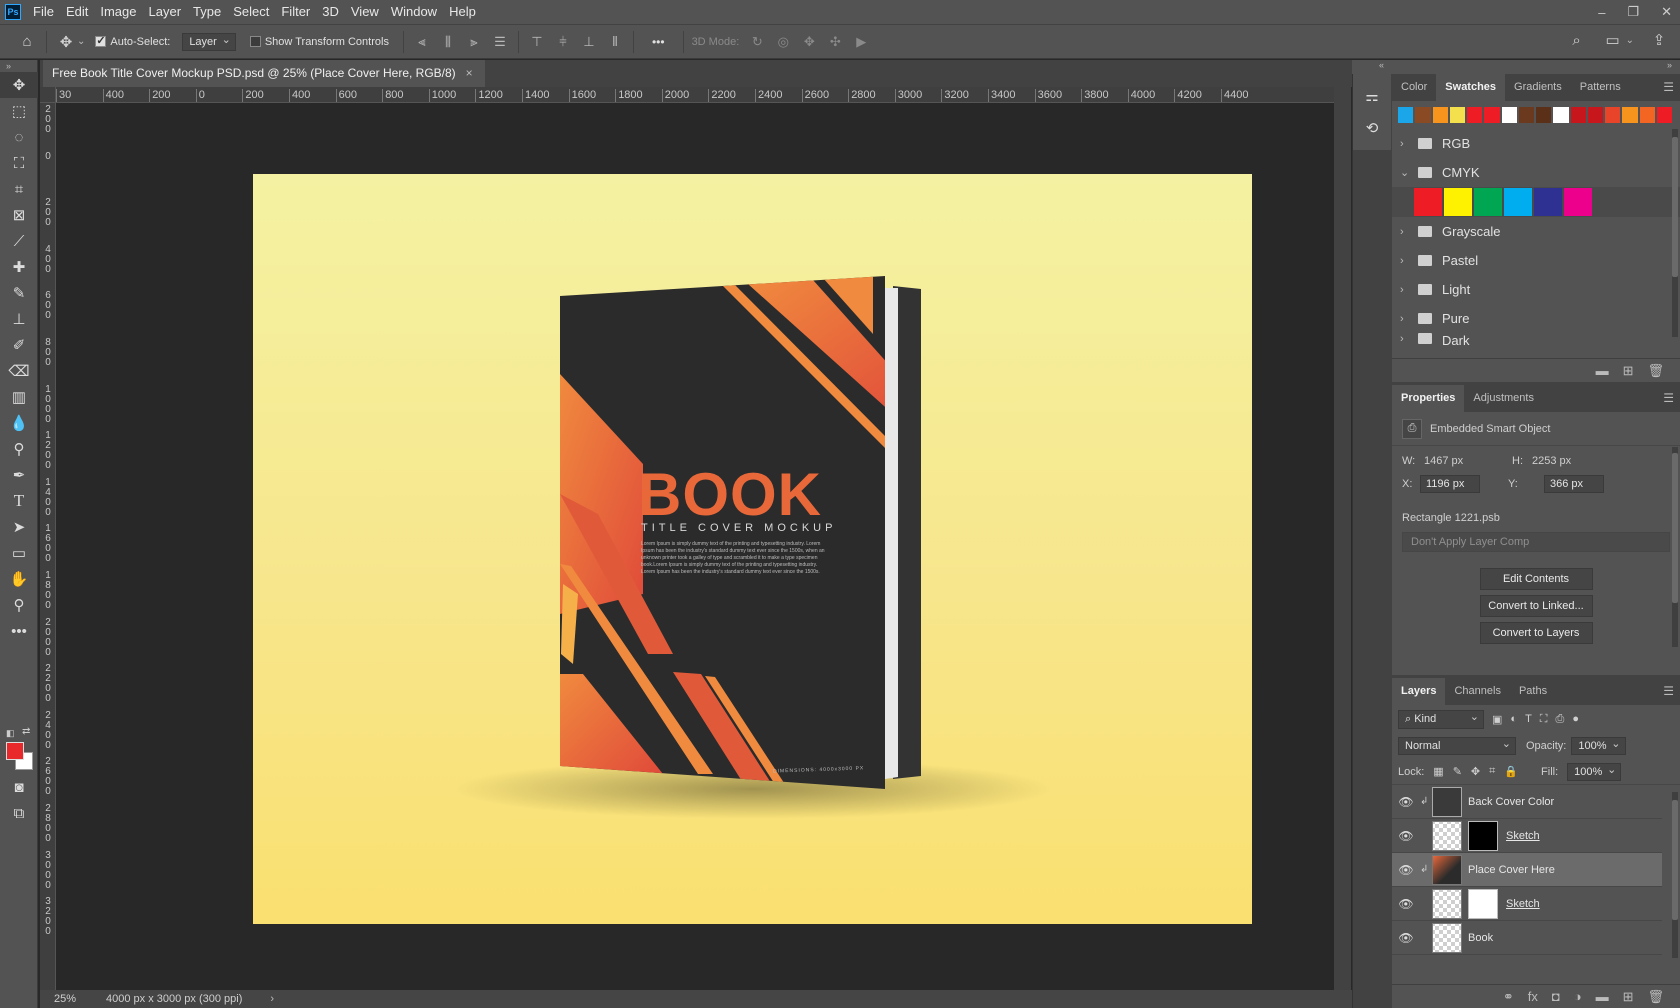 The image size is (1680, 1008). Describe the element at coordinates (1414, 87) in the screenshot. I see `tab-color: Color` at that location.